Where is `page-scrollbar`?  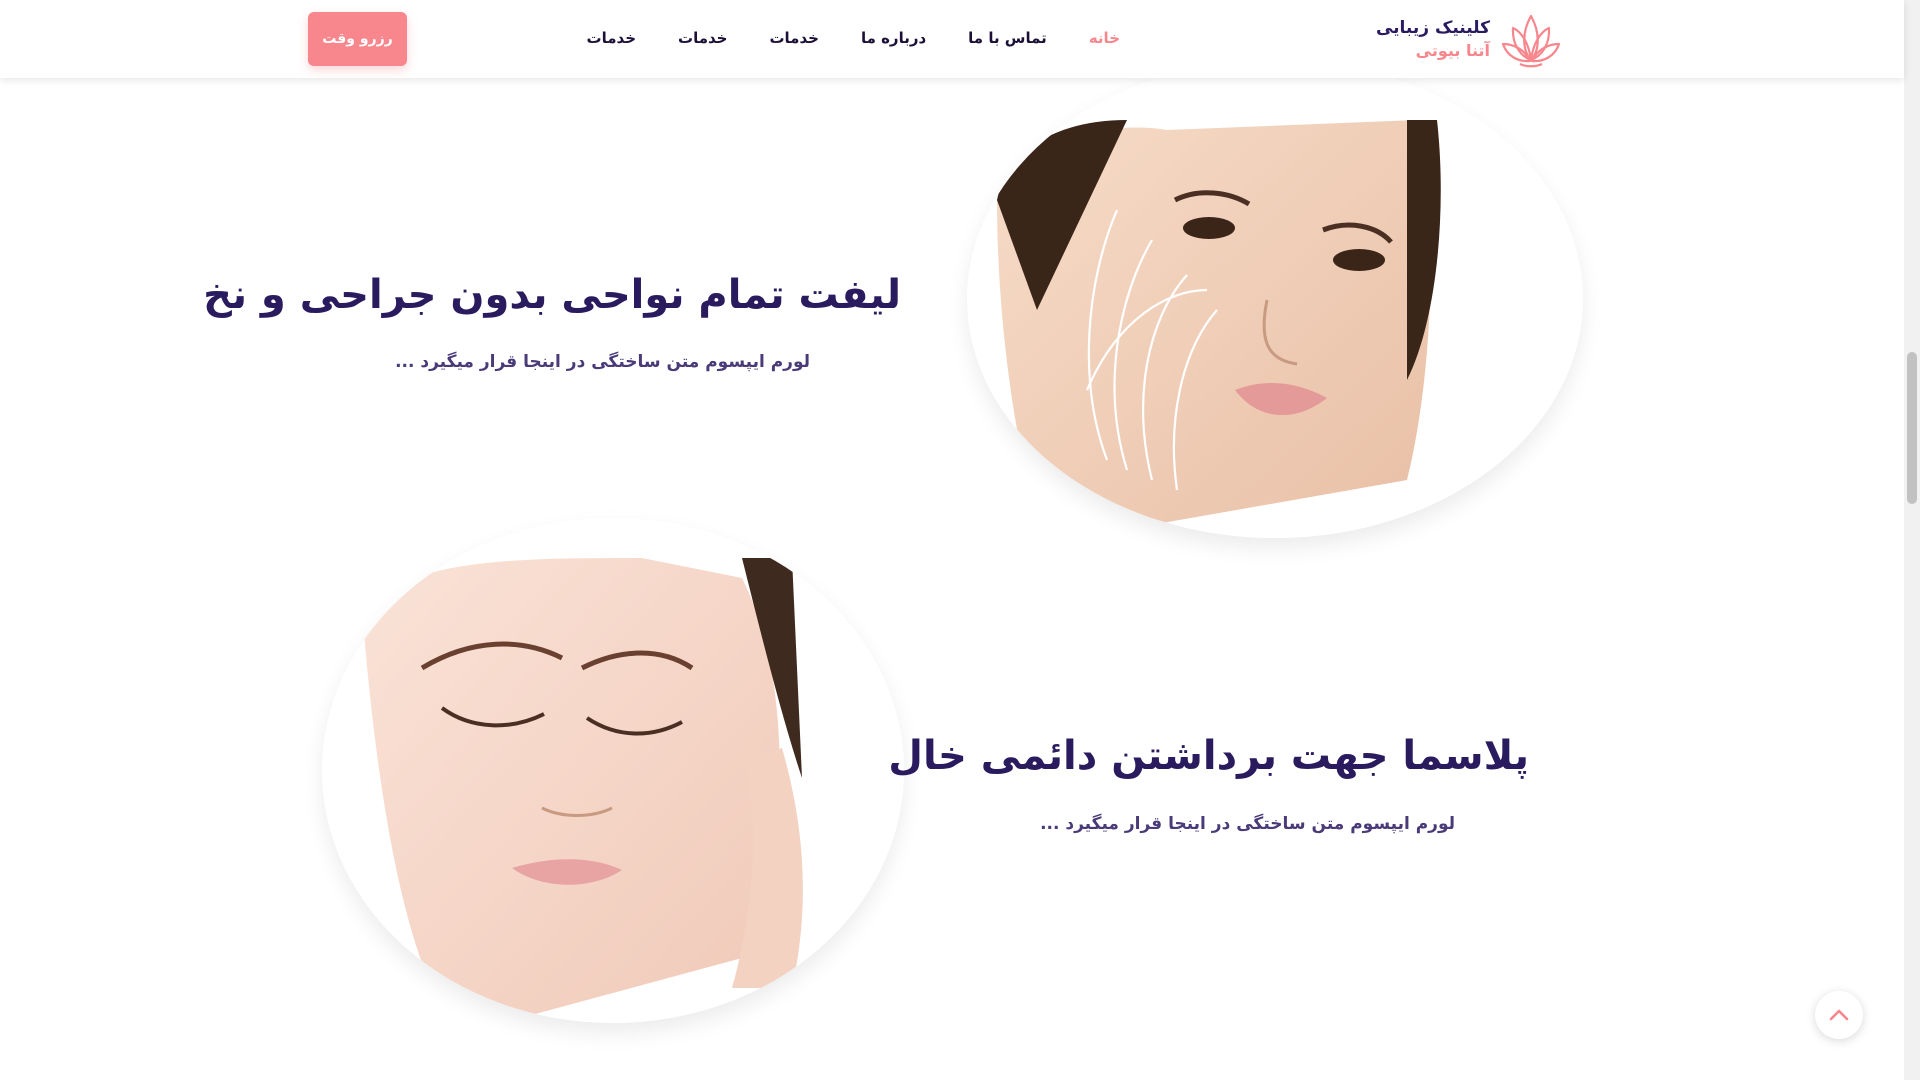 page-scrollbar is located at coordinates (1912, 540).